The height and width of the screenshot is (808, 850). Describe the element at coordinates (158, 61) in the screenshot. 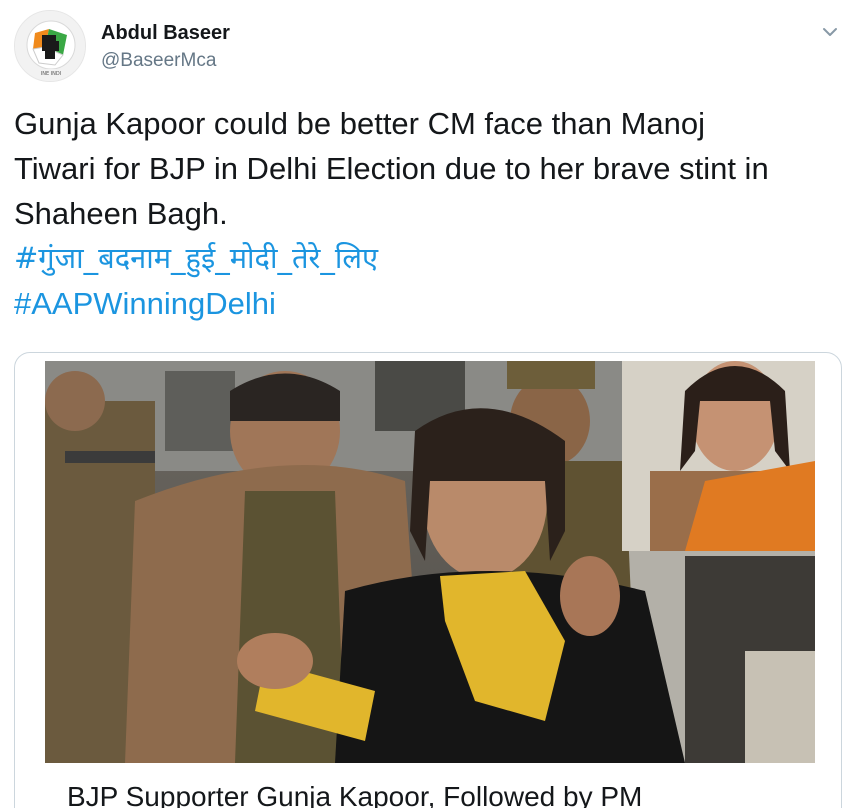

I see `user-handle: @BaseerMca` at that location.